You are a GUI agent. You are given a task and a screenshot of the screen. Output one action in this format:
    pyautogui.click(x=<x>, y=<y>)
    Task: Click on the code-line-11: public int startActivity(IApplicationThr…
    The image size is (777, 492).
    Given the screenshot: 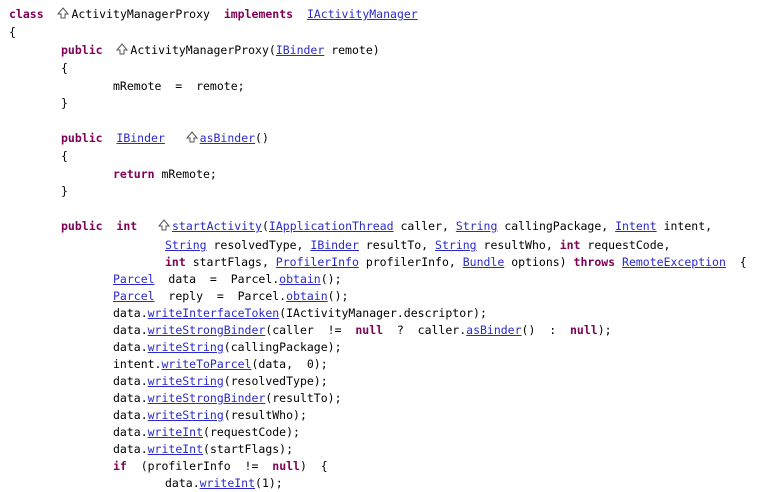 What is the action you would take?
    pyautogui.click(x=387, y=226)
    